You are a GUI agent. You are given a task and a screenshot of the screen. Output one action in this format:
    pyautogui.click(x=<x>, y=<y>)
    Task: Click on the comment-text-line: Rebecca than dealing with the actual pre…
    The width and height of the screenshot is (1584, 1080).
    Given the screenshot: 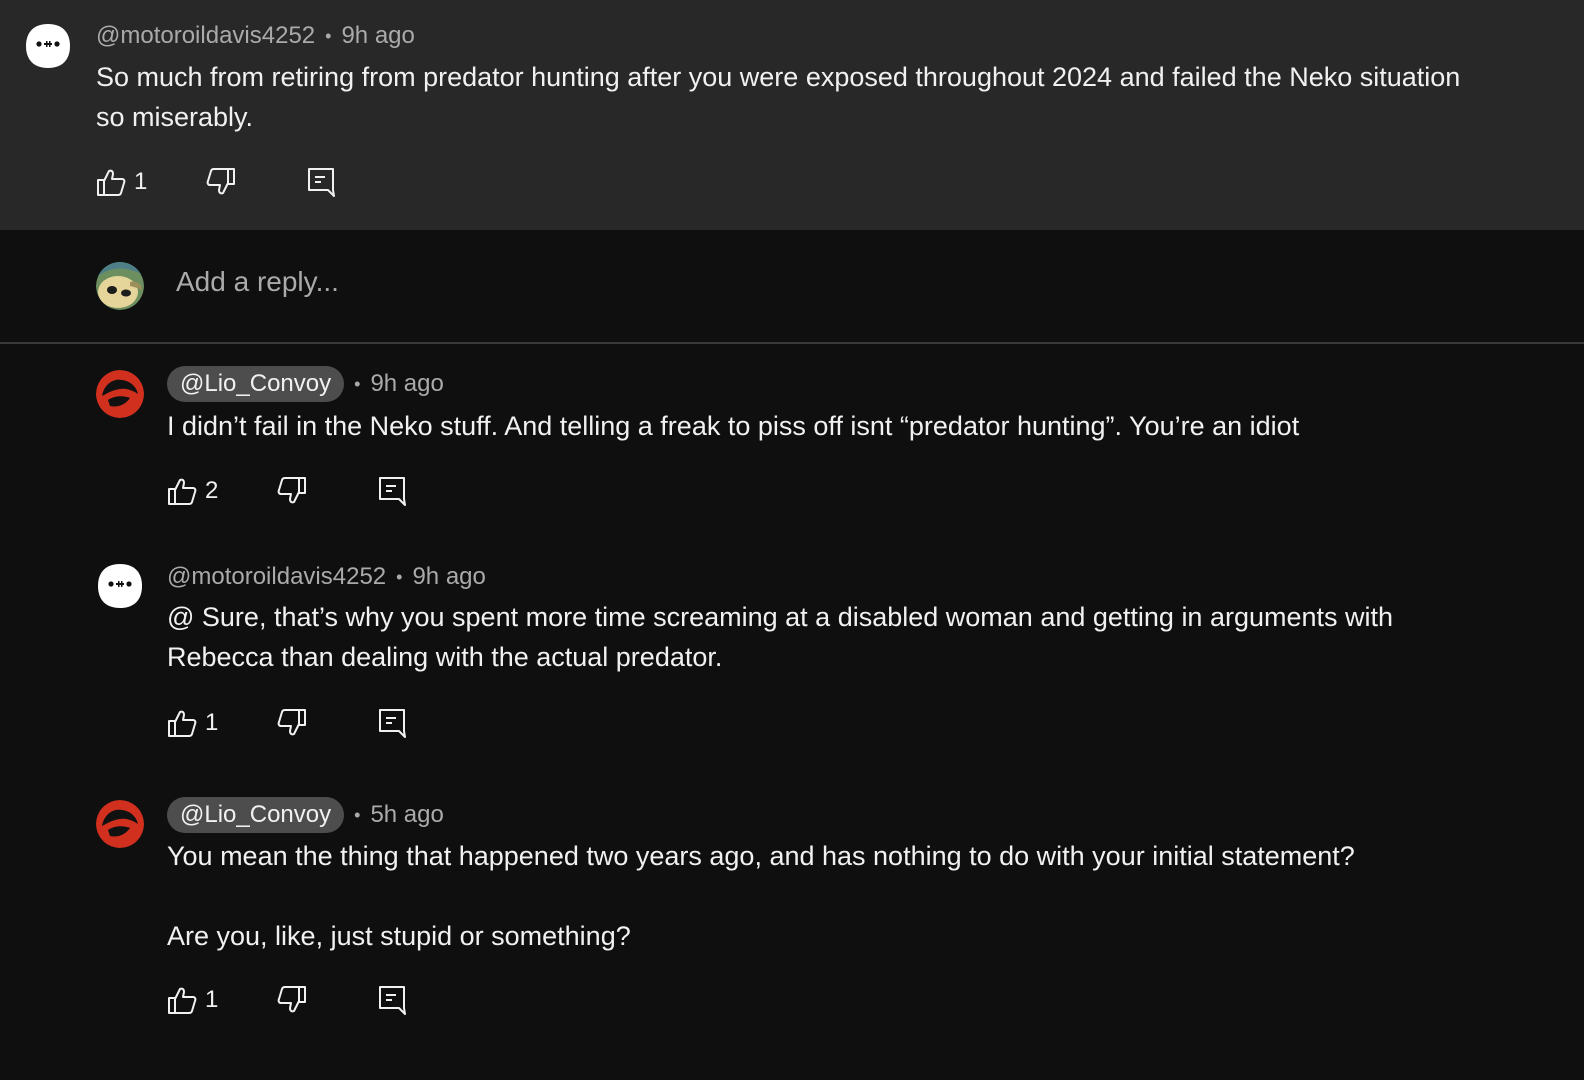 What is the action you would take?
    pyautogui.click(x=445, y=657)
    